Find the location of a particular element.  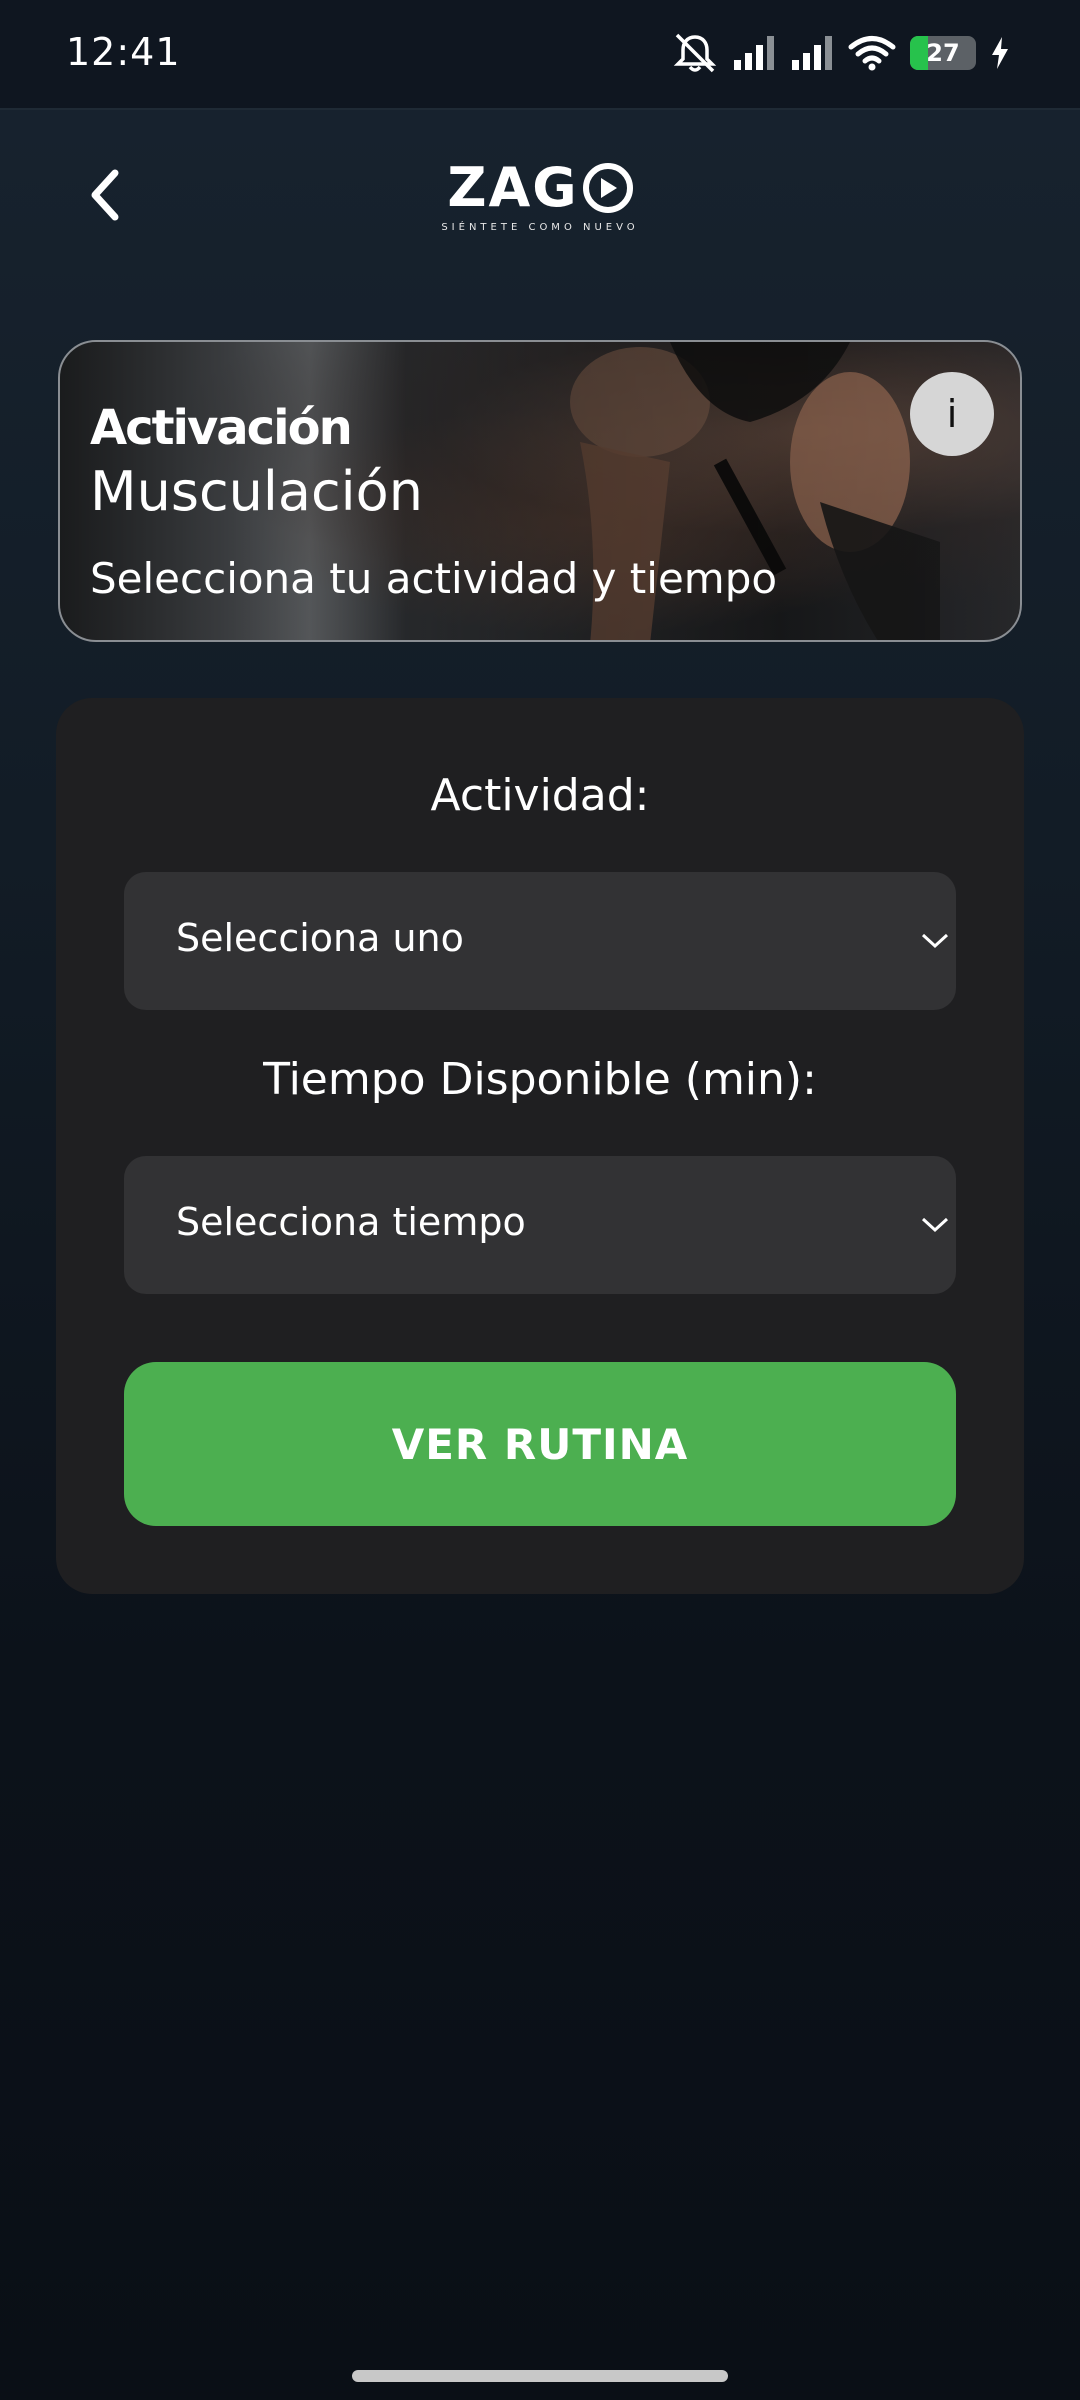

info-button: i is located at coordinates (952, 414).